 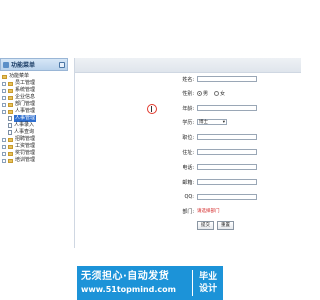 What do you see at coordinates (208, 289) in the screenshot?
I see `watermark-right-2: 设计` at bounding box center [208, 289].